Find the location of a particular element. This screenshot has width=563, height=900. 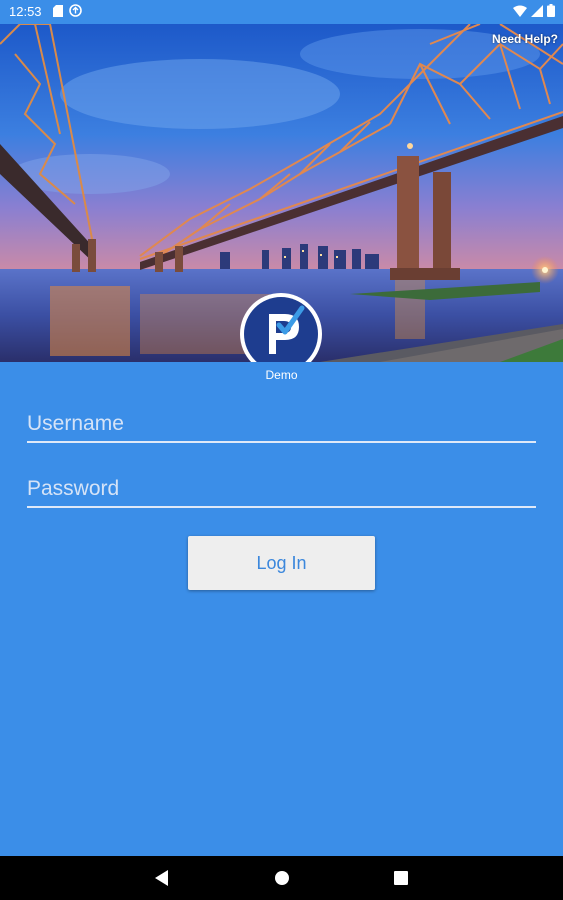

home-icon is located at coordinates (282, 878).